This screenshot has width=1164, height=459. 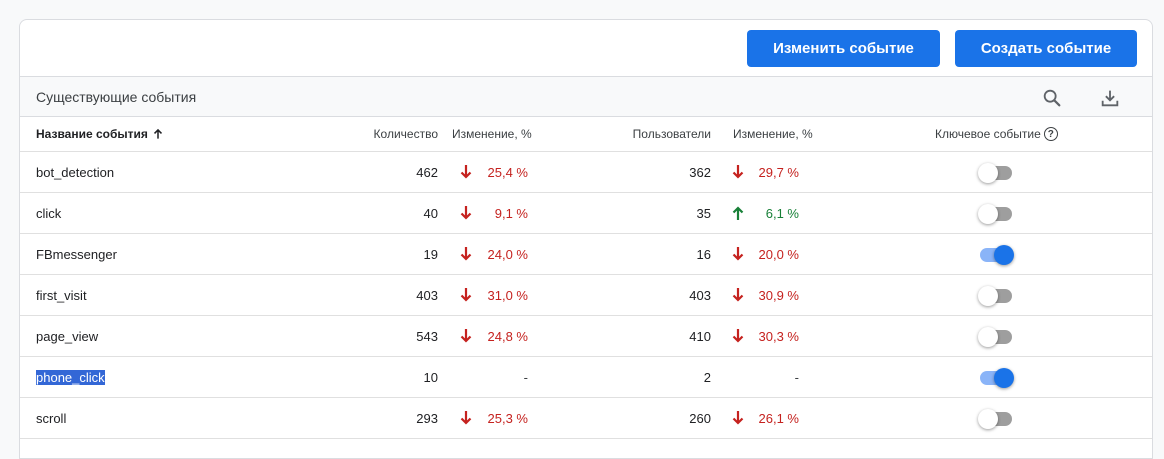 What do you see at coordinates (116, 97) in the screenshot?
I see `section-title: Существующие события` at bounding box center [116, 97].